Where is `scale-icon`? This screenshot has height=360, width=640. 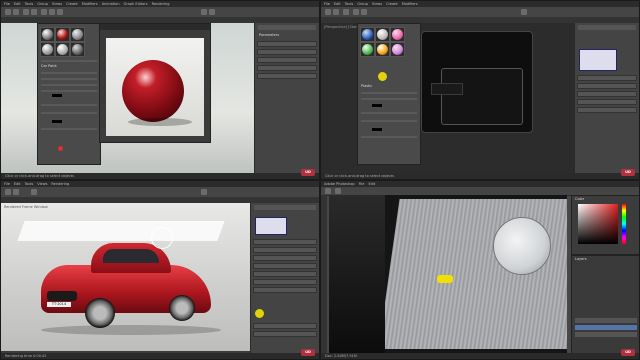 scale-icon is located at coordinates (60, 12).